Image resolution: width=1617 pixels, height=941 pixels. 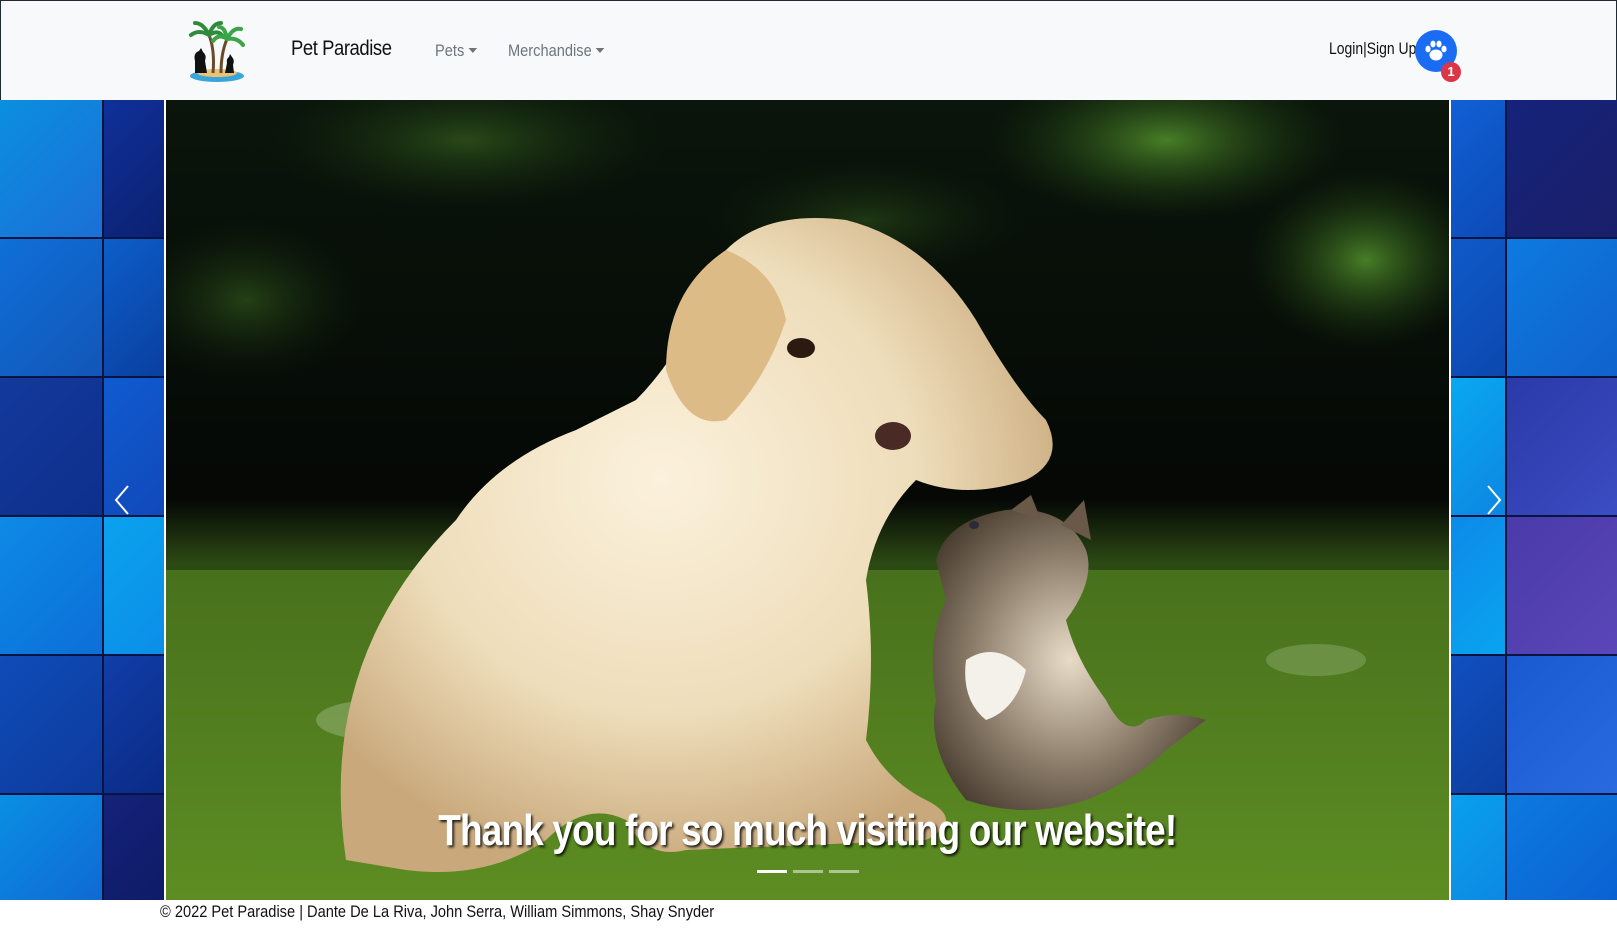 I want to click on merchandise-dropdown-label: Merchandise, so click(x=550, y=50).